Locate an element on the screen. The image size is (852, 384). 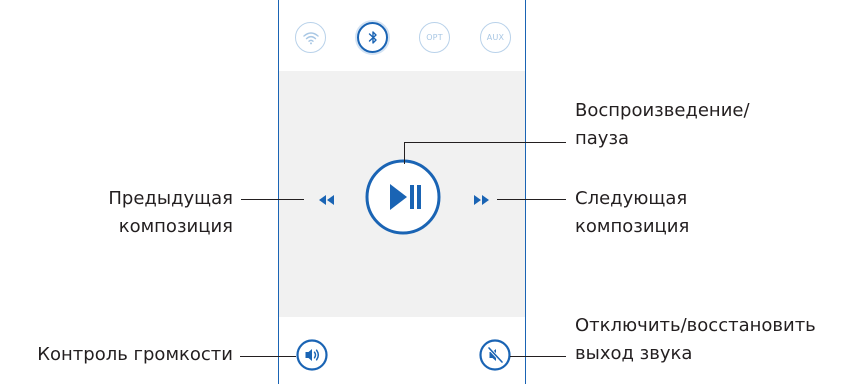
mute-callout-line2: выход звука is located at coordinates (634, 353).